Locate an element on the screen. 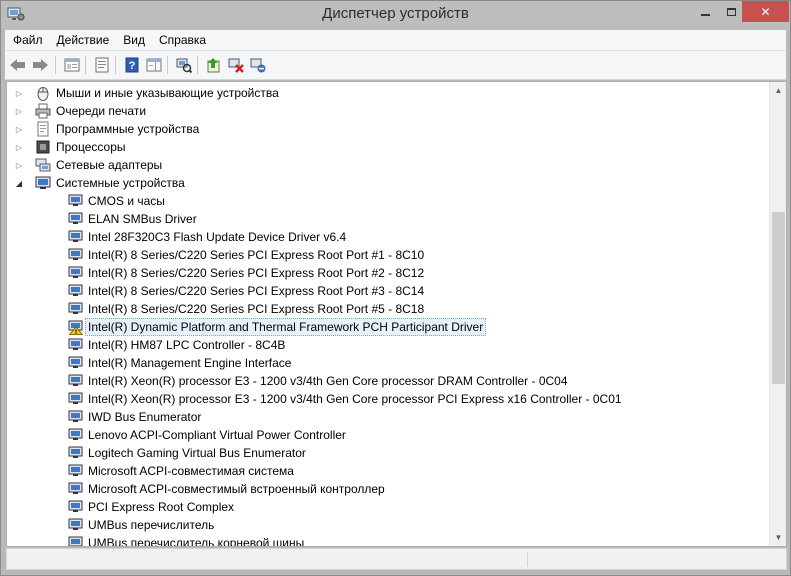  menu-help: Справка is located at coordinates (182, 40).